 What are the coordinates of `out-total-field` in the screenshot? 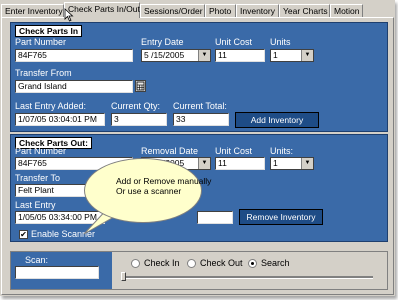 It's located at (215, 217).